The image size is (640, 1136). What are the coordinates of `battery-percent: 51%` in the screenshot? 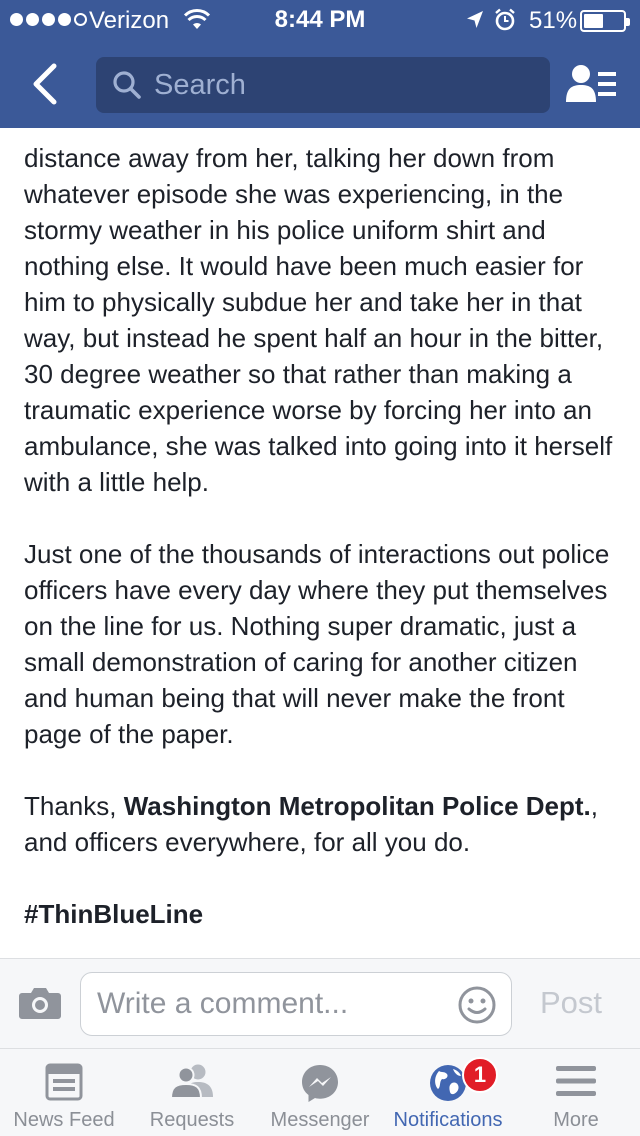 It's located at (553, 20).